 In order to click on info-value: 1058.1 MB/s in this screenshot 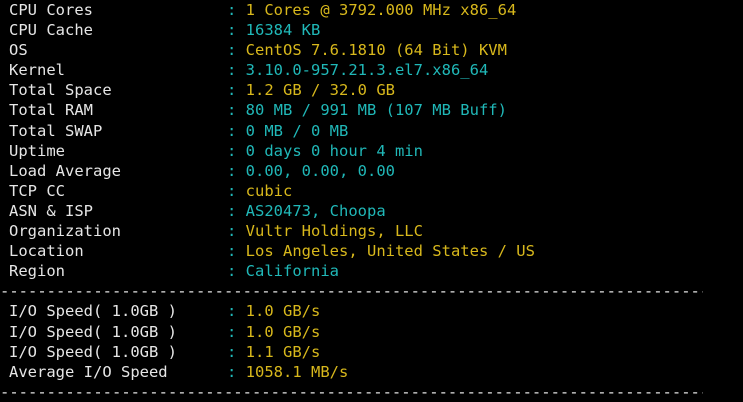, I will do `click(297, 371)`.